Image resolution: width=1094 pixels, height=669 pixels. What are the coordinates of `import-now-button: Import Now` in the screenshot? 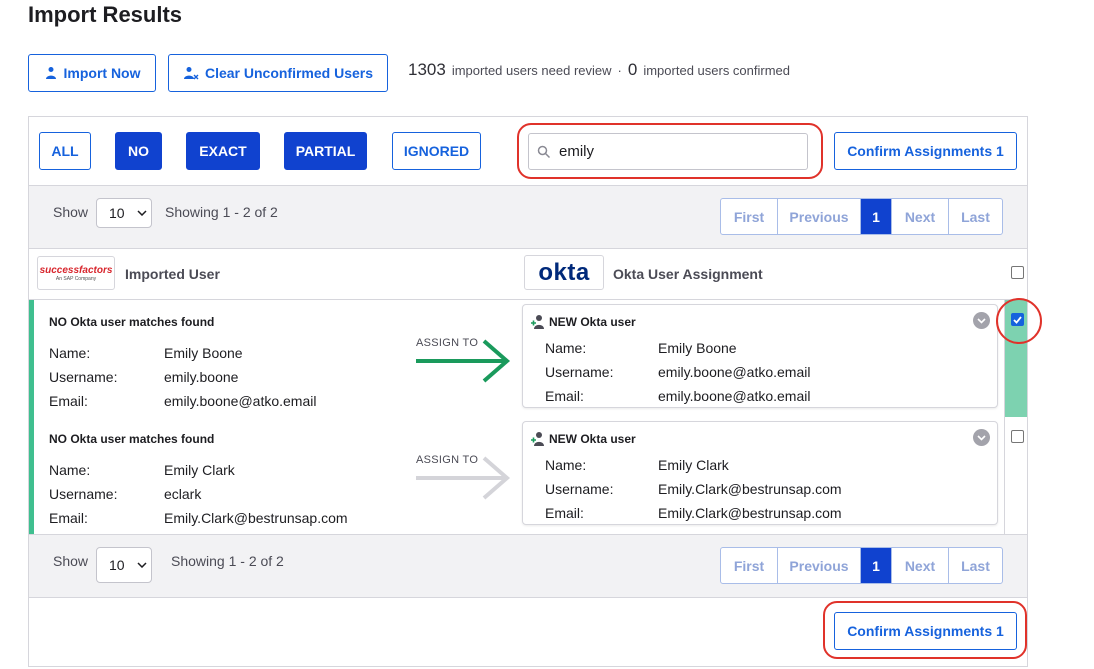 It's located at (92, 73).